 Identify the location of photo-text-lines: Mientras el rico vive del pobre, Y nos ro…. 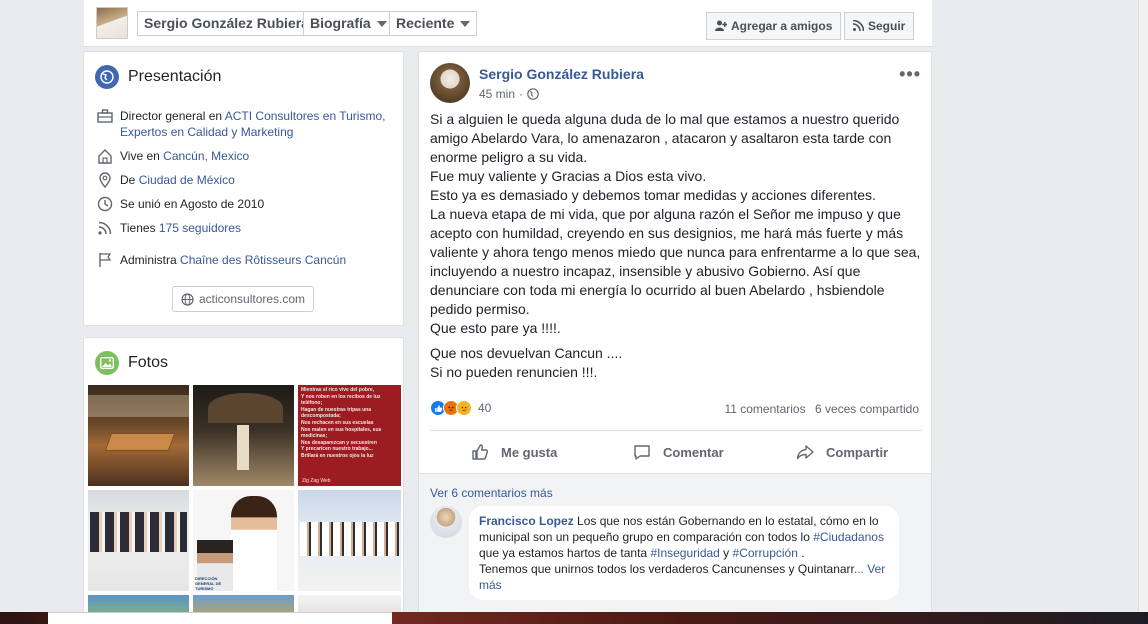
(349, 423).